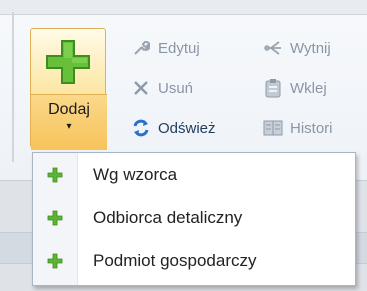 Image resolution: width=367 pixels, height=291 pixels. I want to click on delete-button: Usuń, so click(161, 88).